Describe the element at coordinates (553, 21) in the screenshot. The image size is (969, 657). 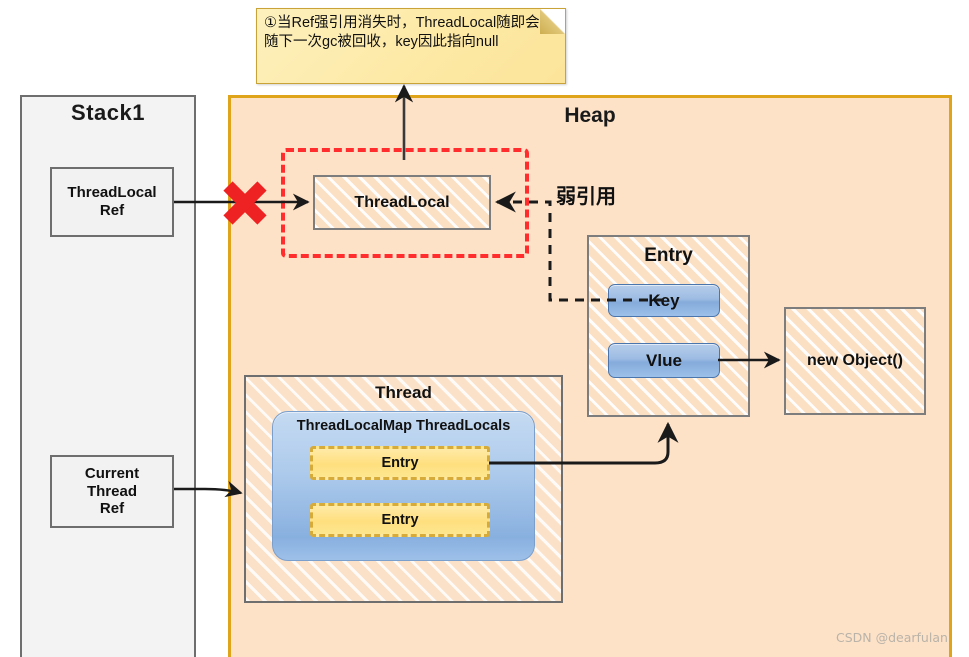
I see `note-folded-corner-icon` at that location.